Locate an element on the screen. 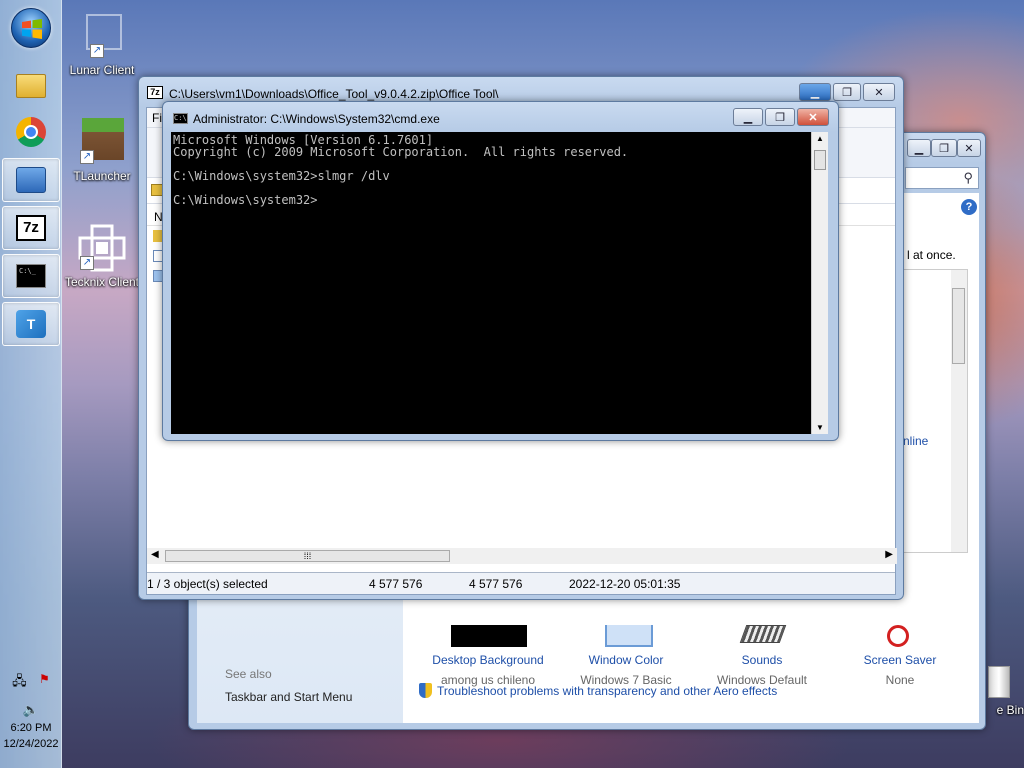  window-color-item: Window Color Windows 7 Basic is located at coordinates (626, 656).